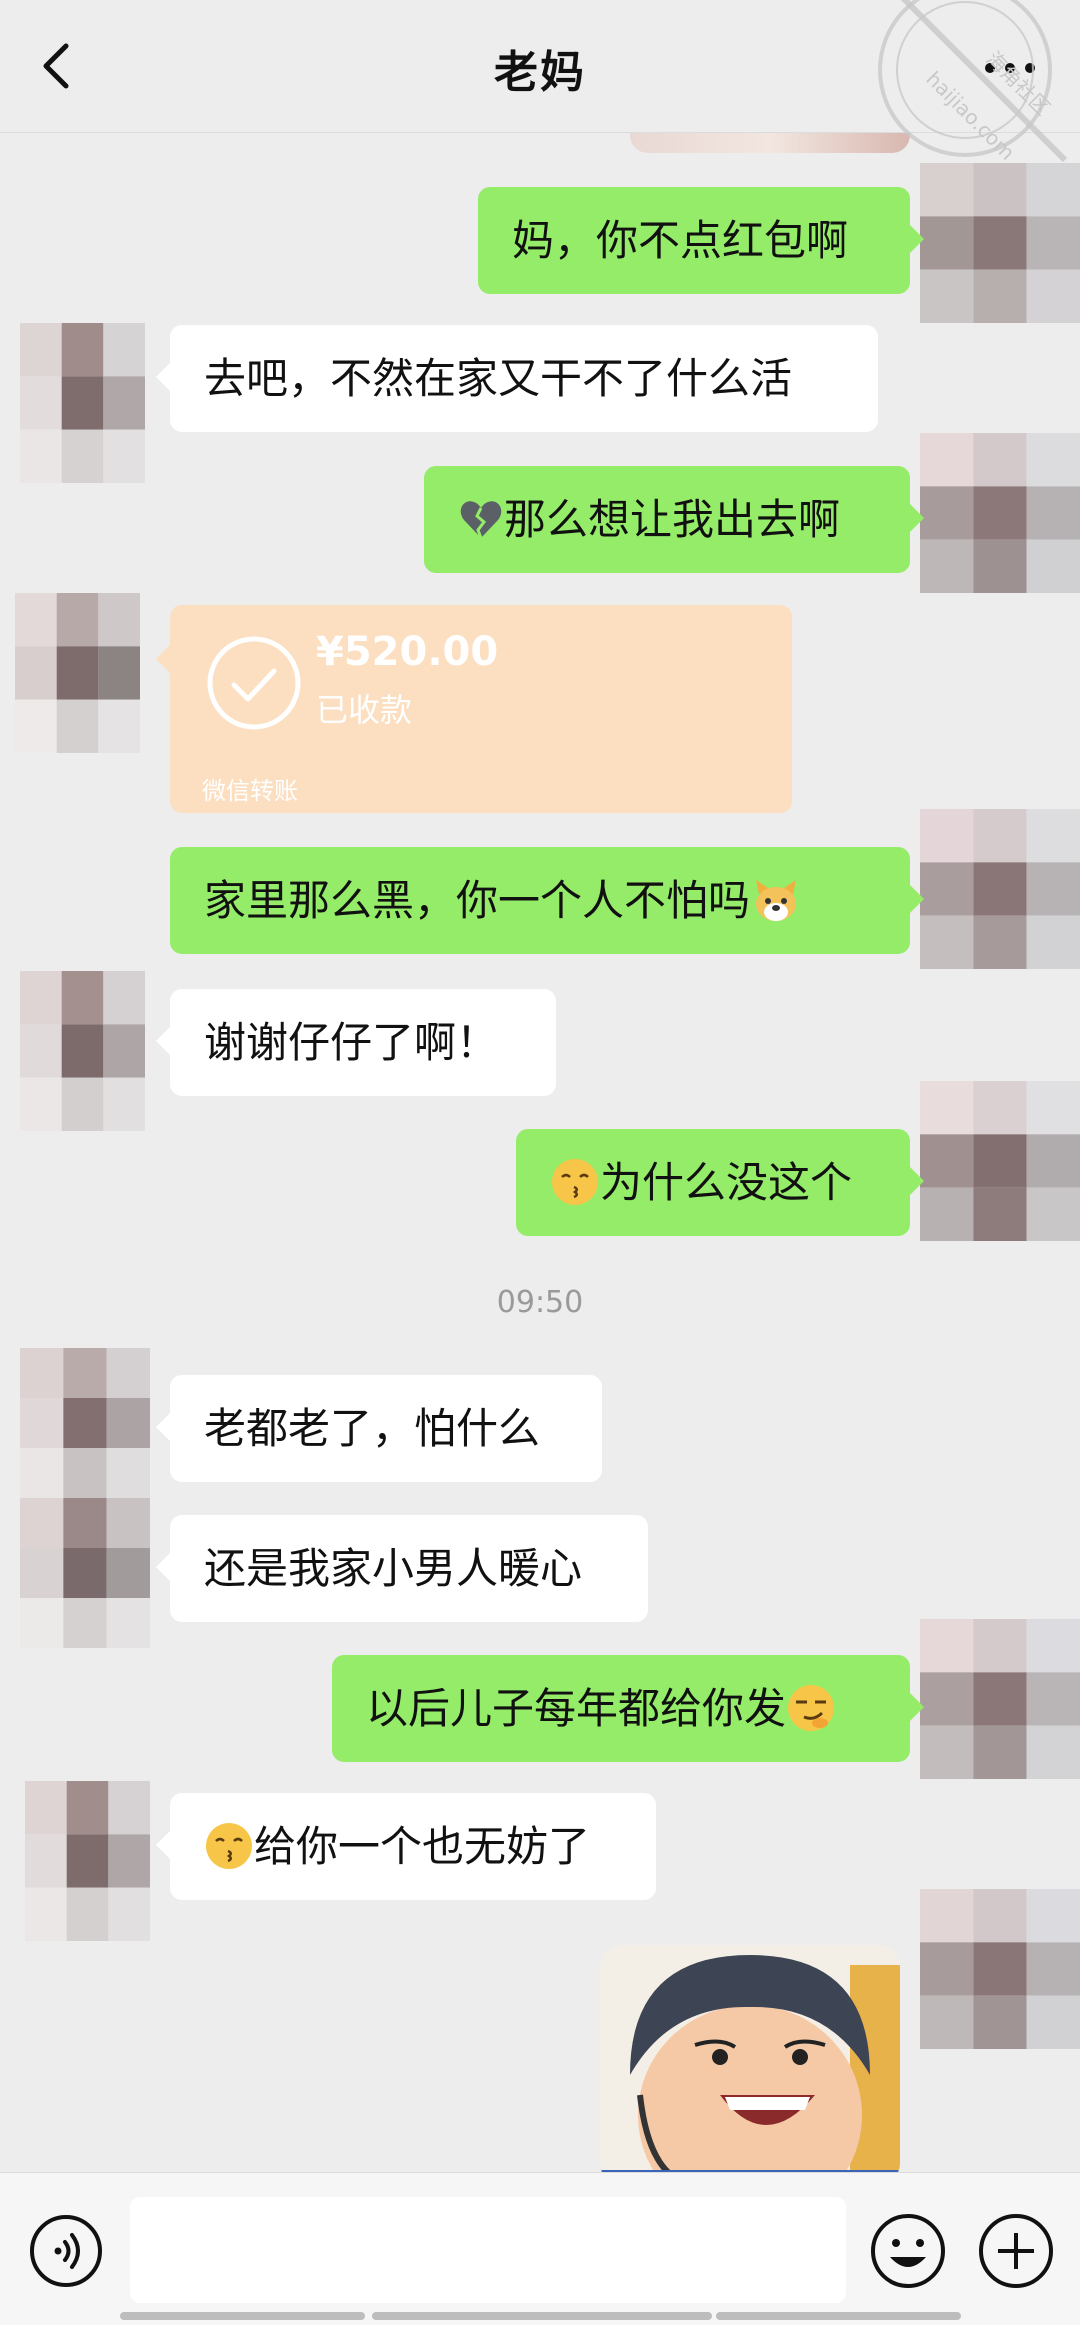 This screenshot has height=2325, width=1080. I want to click on message-text: 为什么没这个, so click(726, 1182).